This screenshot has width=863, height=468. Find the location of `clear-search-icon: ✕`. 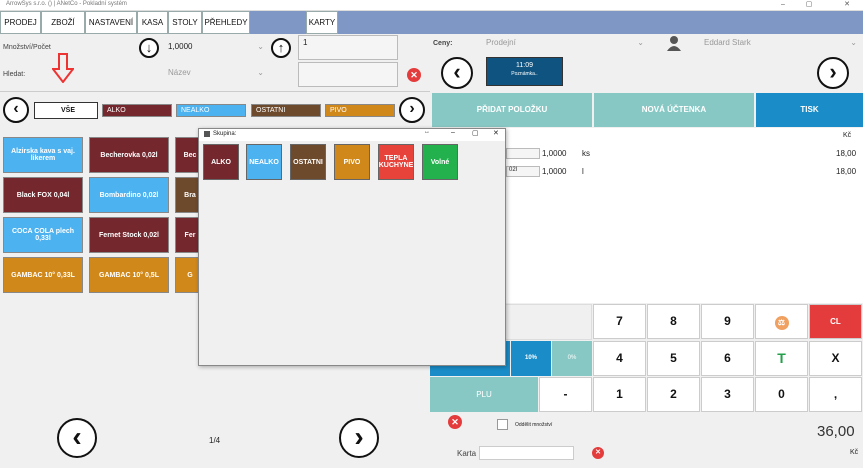

clear-search-icon: ✕ is located at coordinates (414, 75).